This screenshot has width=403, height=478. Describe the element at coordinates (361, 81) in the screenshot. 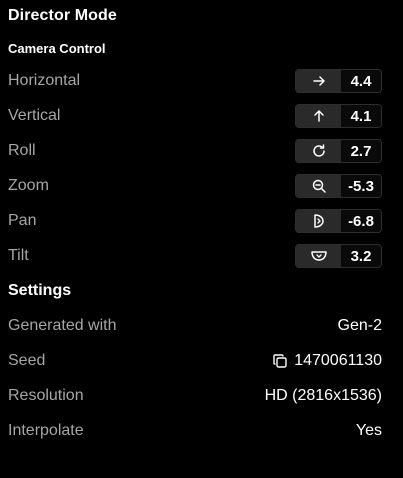

I see `camera-value: 4.4` at that location.